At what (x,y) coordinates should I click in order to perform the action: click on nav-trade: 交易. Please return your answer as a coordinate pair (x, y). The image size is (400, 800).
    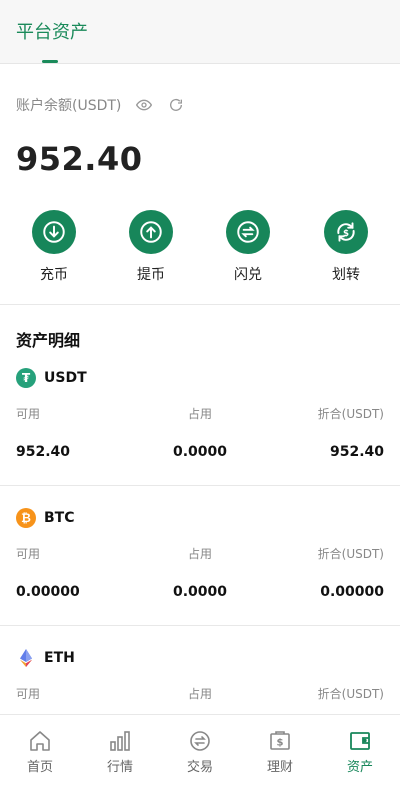
    Looking at the image, I should click on (200, 752).